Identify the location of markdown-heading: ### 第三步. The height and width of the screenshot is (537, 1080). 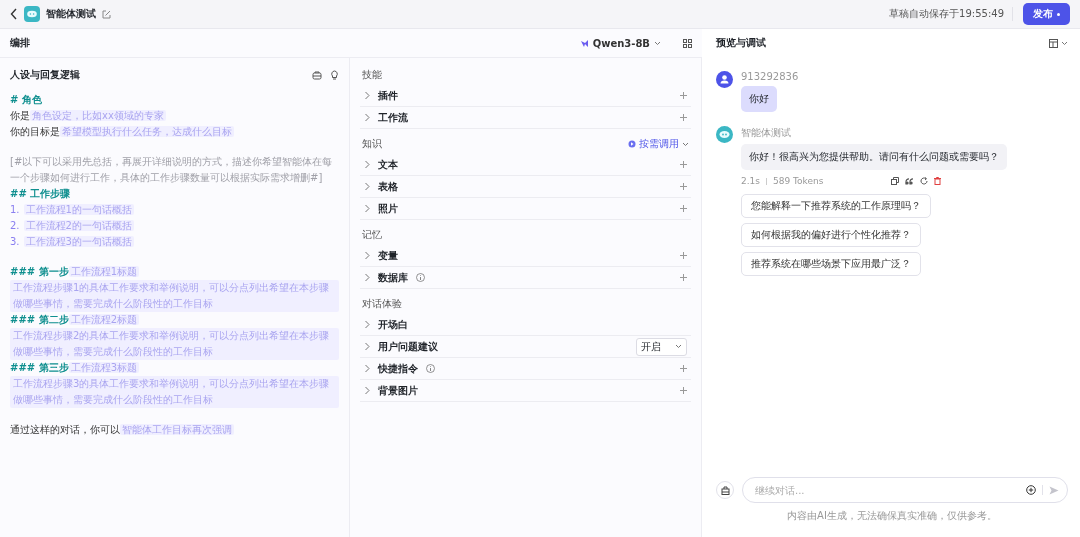
(39, 367).